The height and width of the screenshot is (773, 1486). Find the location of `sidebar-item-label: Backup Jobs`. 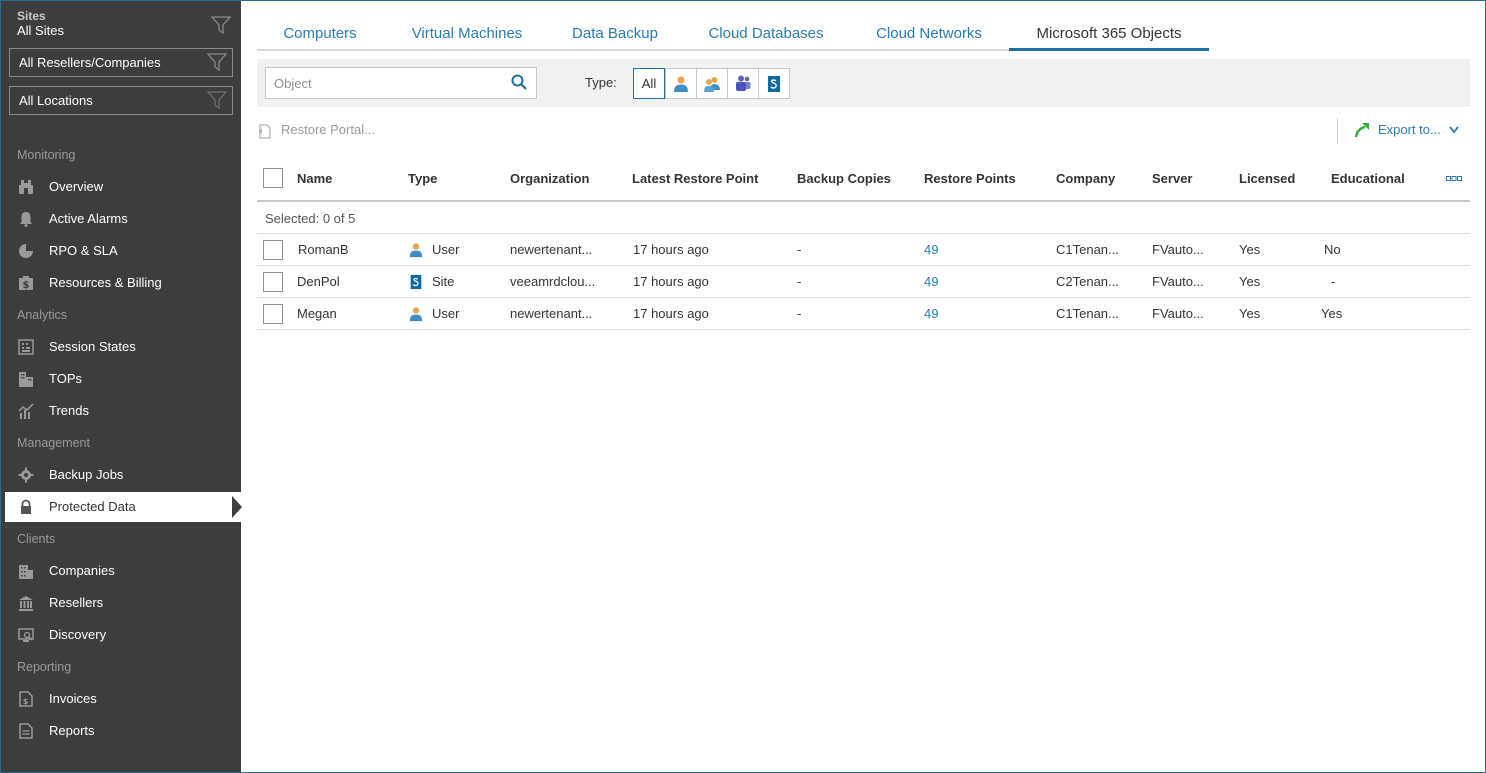

sidebar-item-label: Backup Jobs is located at coordinates (86, 474).